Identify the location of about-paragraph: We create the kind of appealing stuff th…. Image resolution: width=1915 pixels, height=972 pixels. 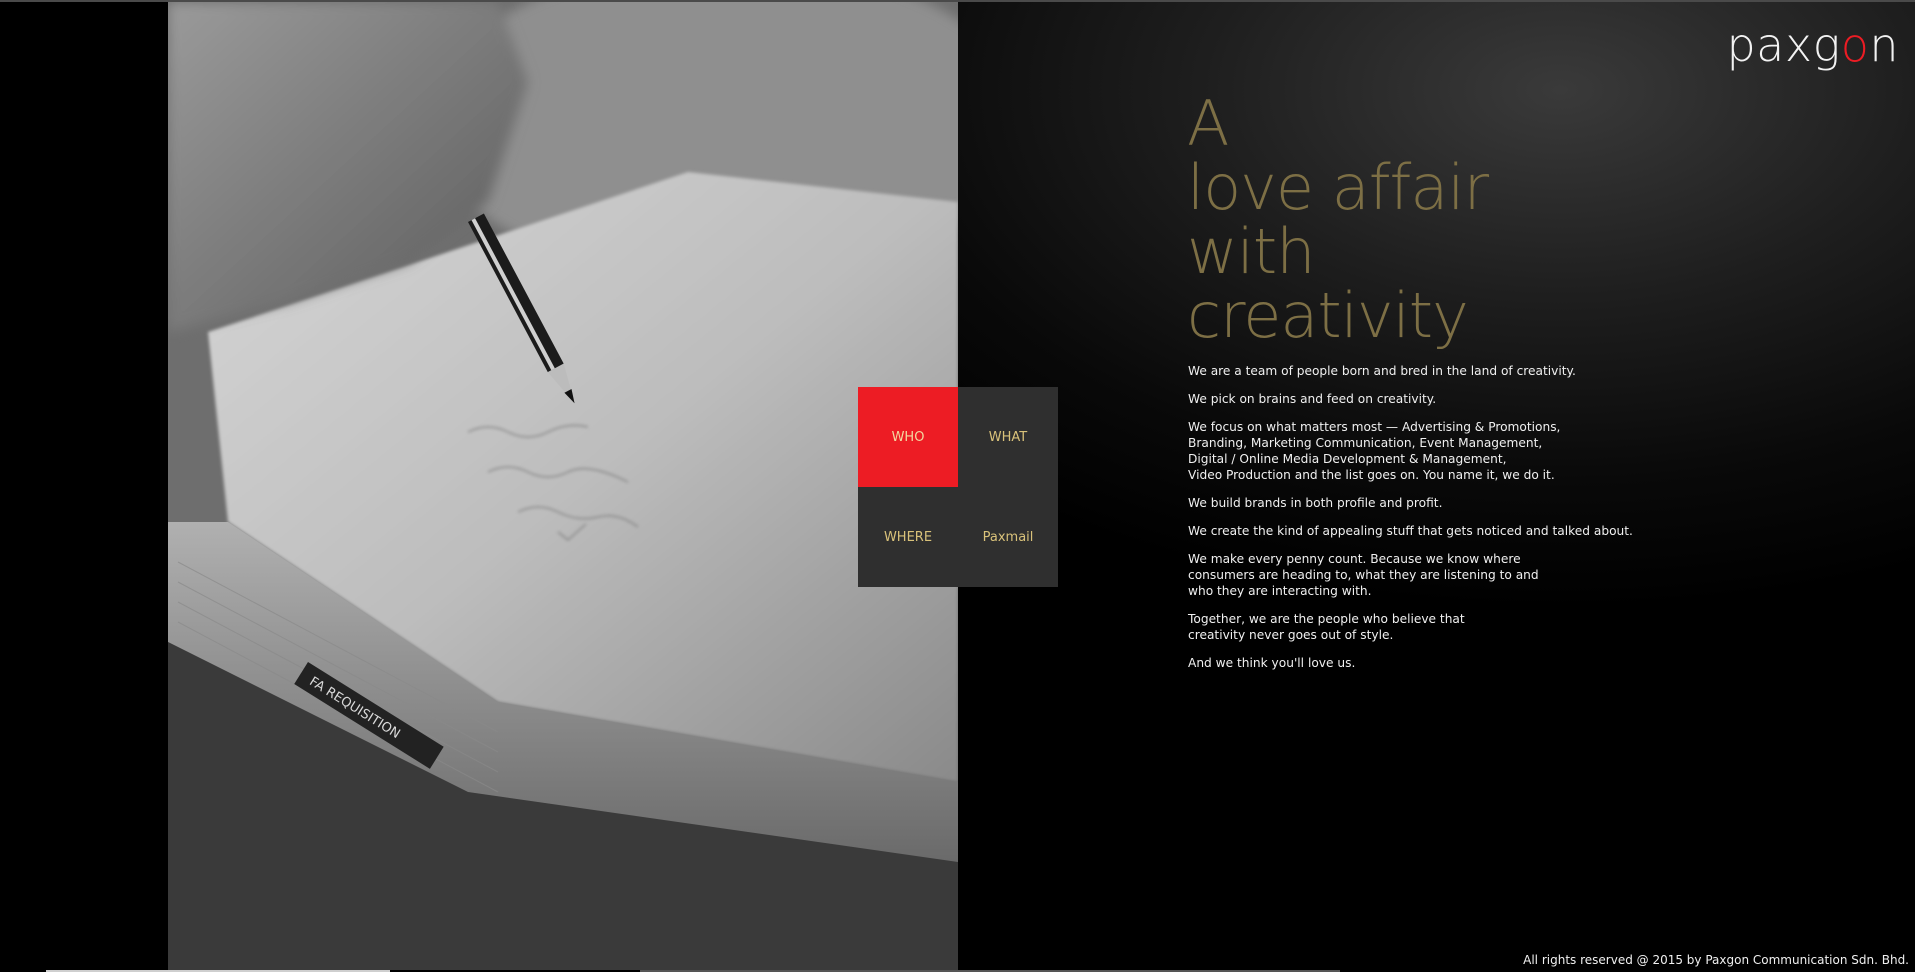
(1410, 531).